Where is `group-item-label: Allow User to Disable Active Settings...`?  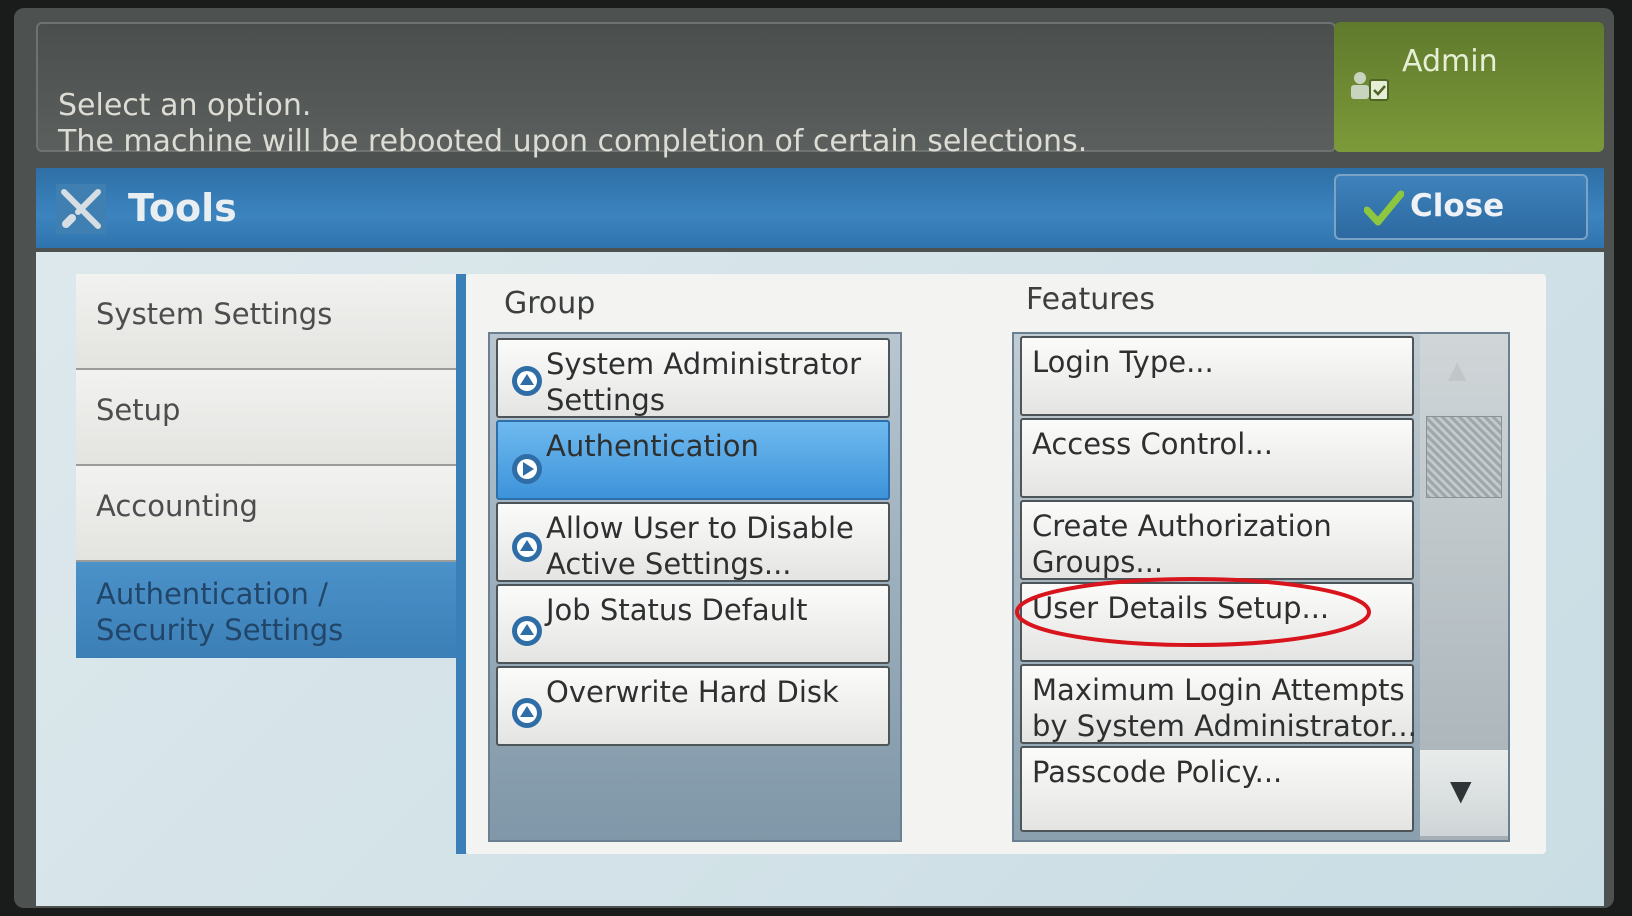 group-item-label: Allow User to Disable Active Settings... is located at coordinates (700, 546).